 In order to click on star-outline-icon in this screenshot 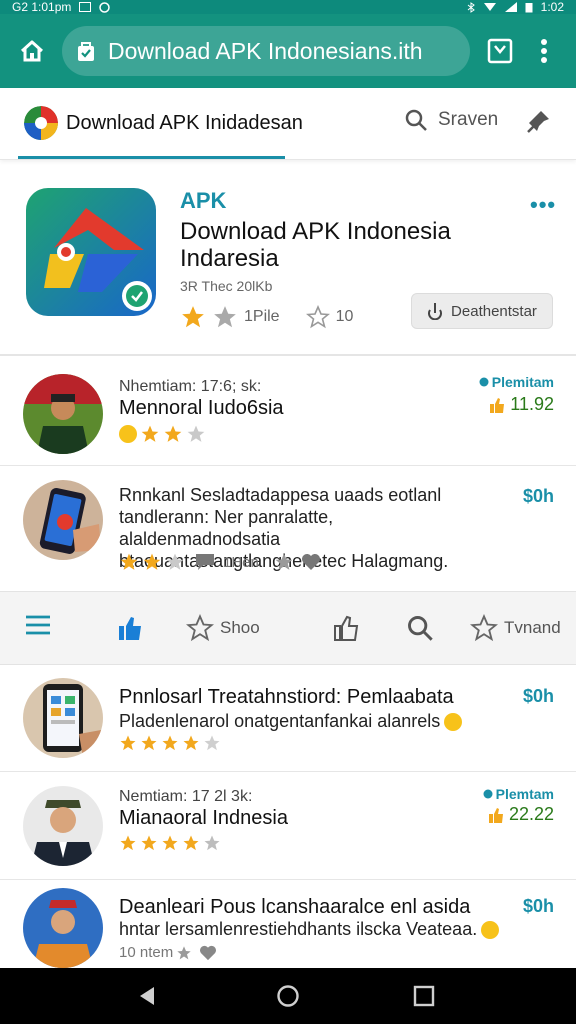, I will do `click(200, 628)`.